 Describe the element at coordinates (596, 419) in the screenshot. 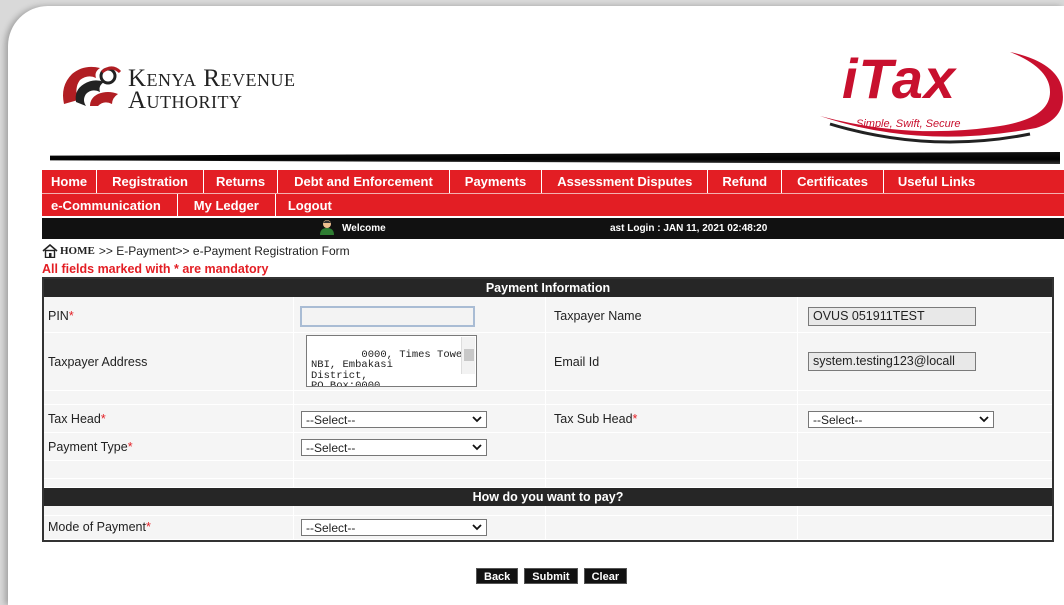

I see `tax-sub-head-label: Tax Sub Head*` at that location.